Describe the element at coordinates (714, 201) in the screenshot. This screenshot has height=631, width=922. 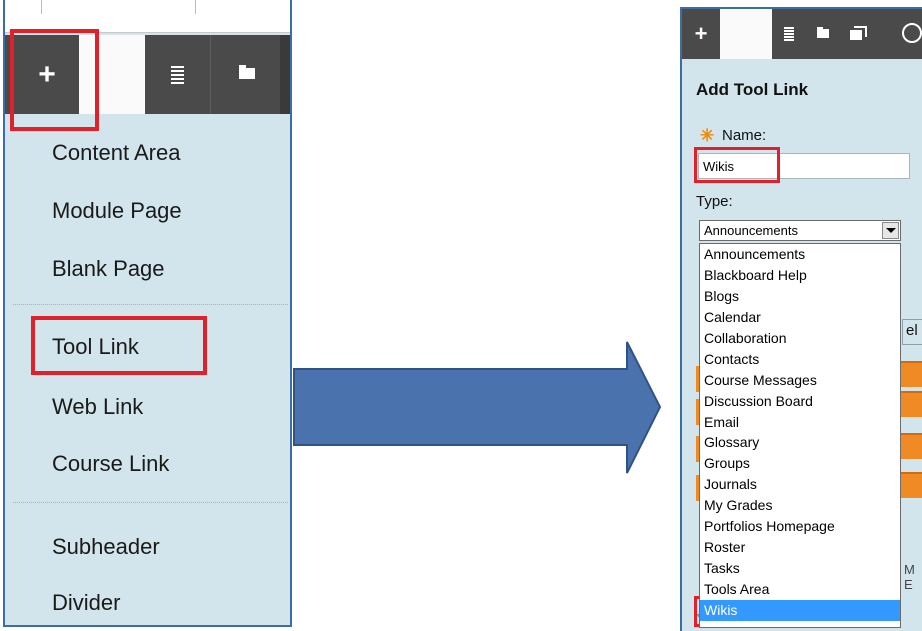
I see `type-label: Type:` at that location.